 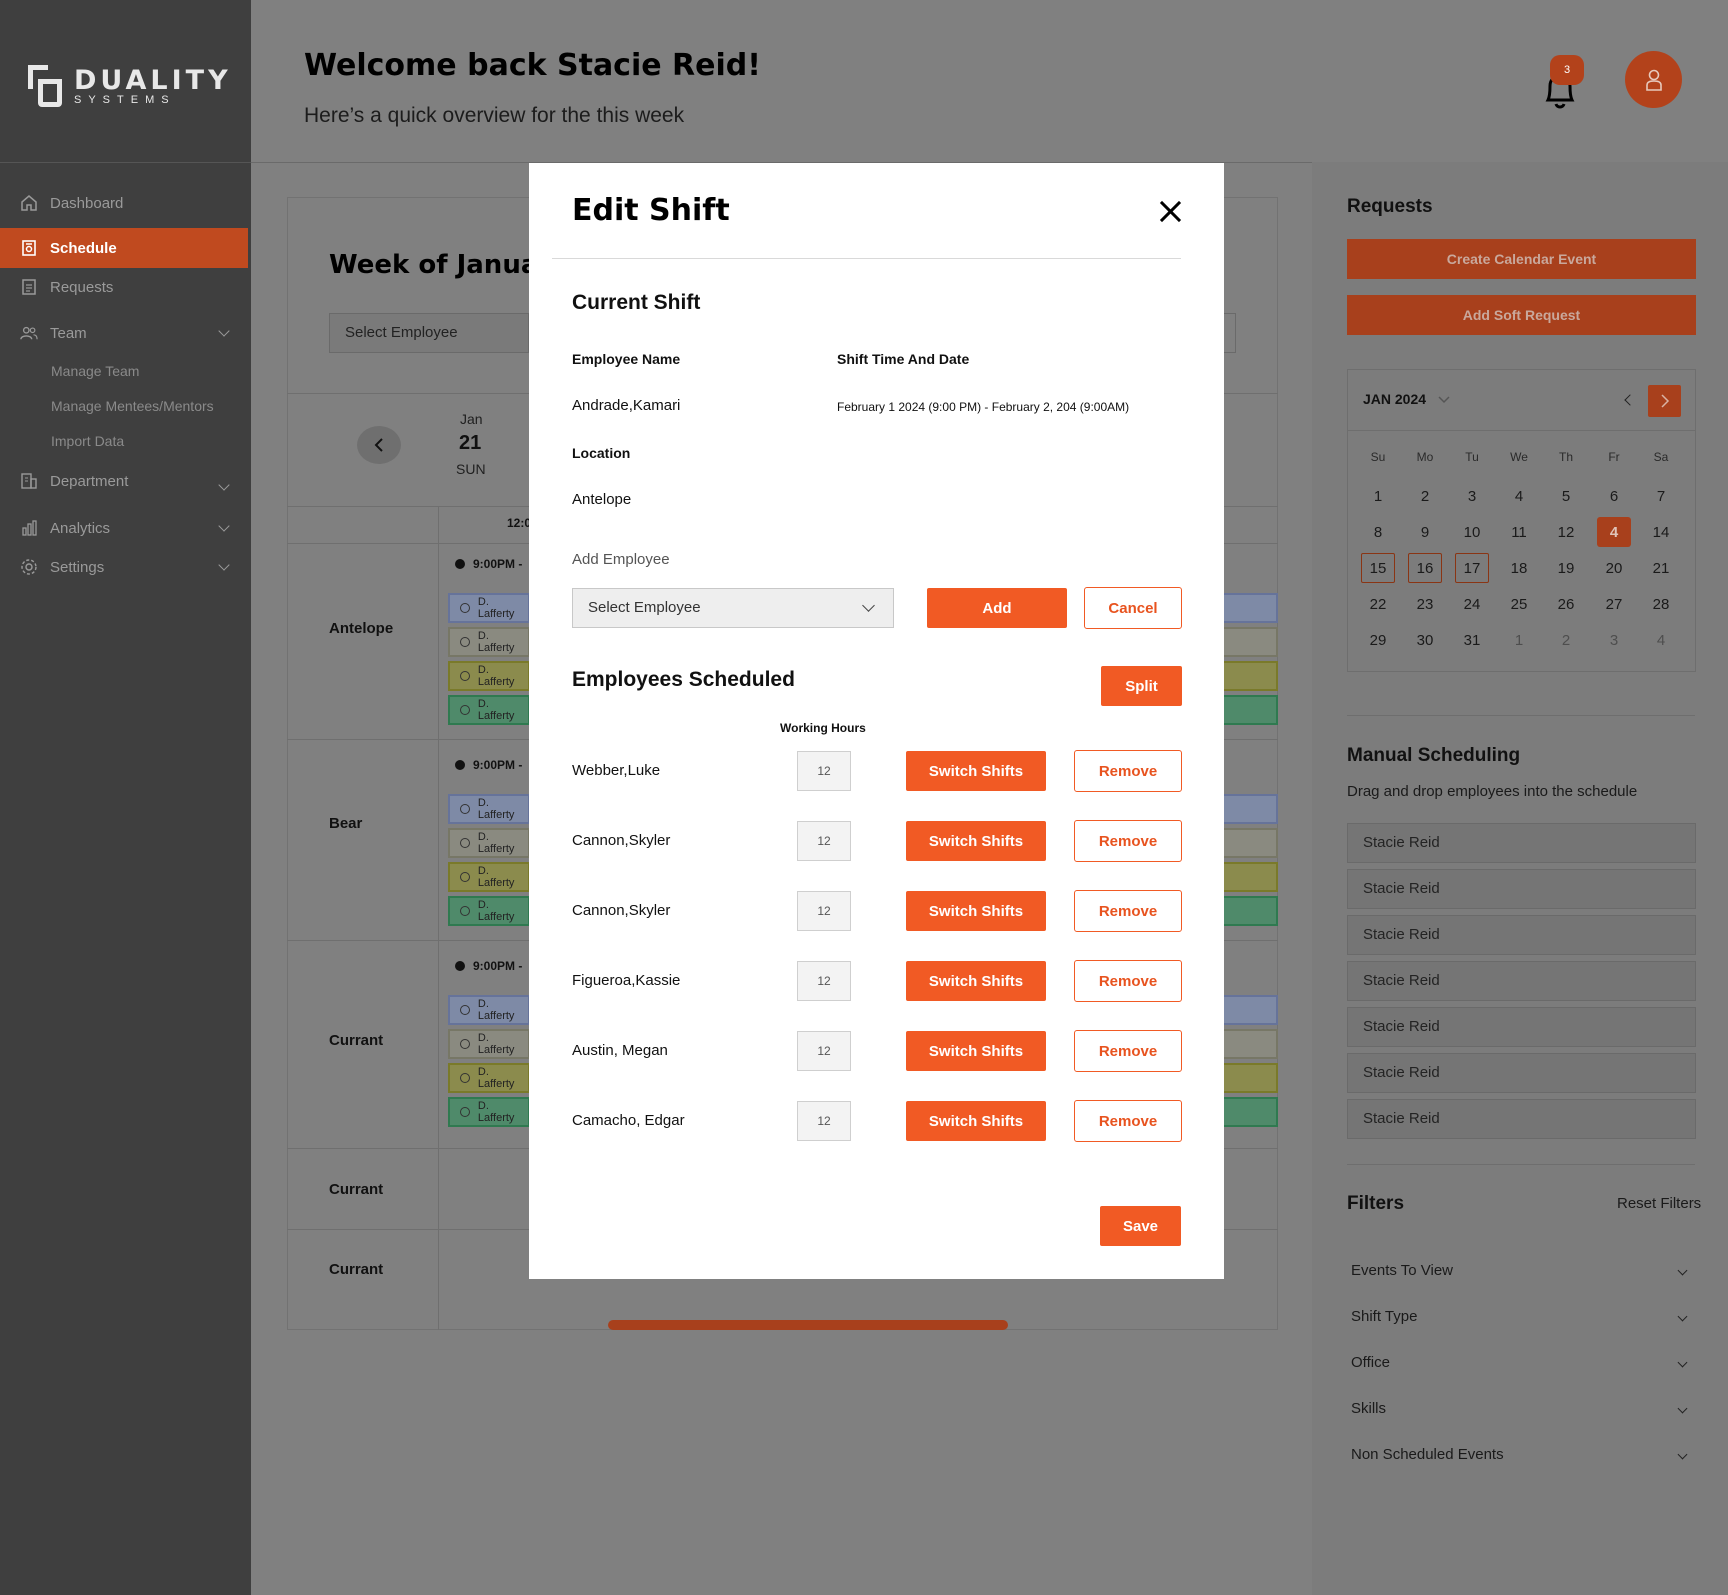 What do you see at coordinates (1472, 532) in the screenshot?
I see `calendar-day: 10` at bounding box center [1472, 532].